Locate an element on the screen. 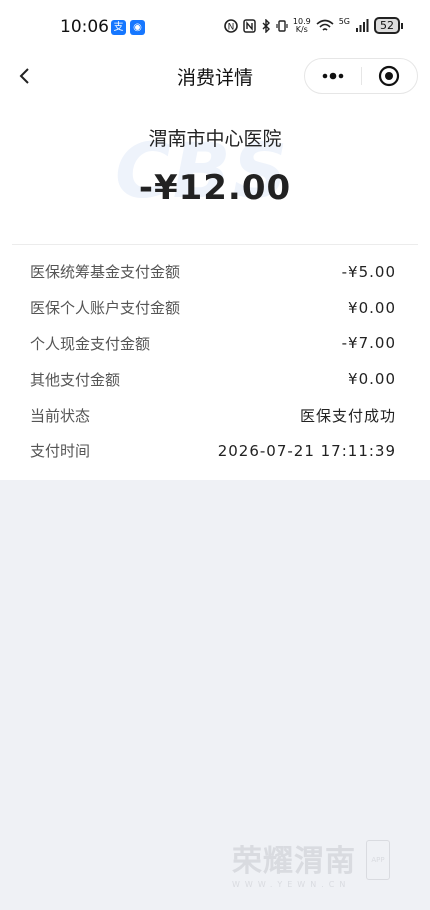 The image size is (430, 910). detail-label: 支付时间 is located at coordinates (60, 451).